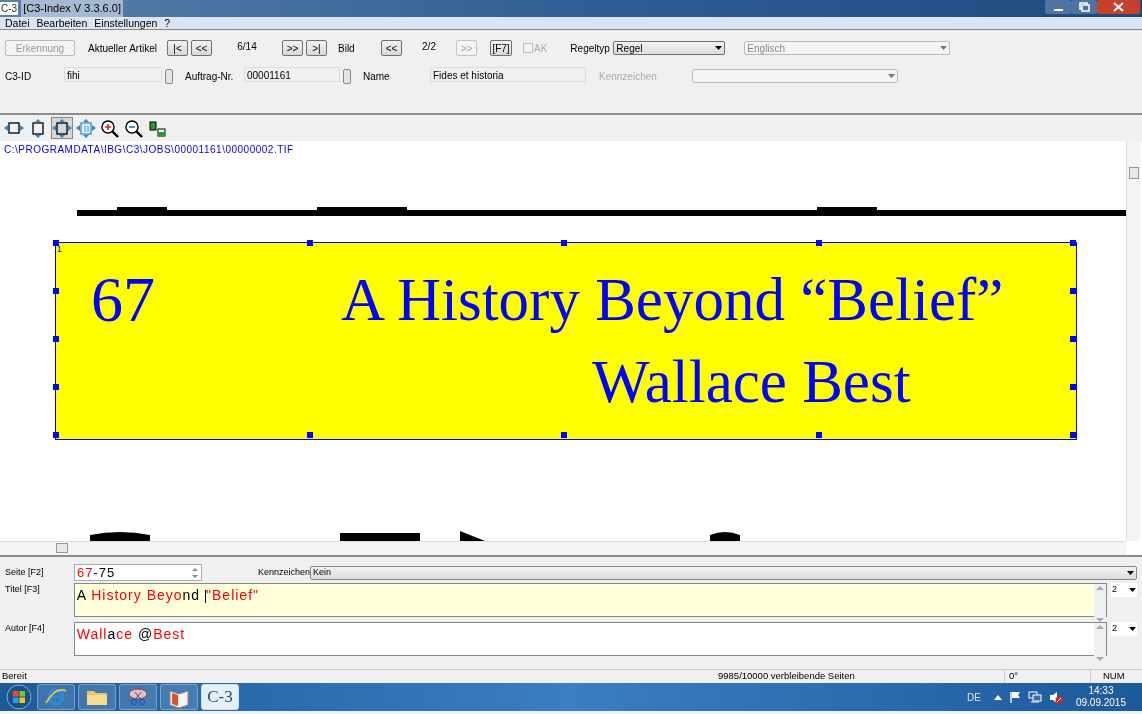  Describe the element at coordinates (220, 697) in the screenshot. I see `taskbar-button: C-3` at that location.